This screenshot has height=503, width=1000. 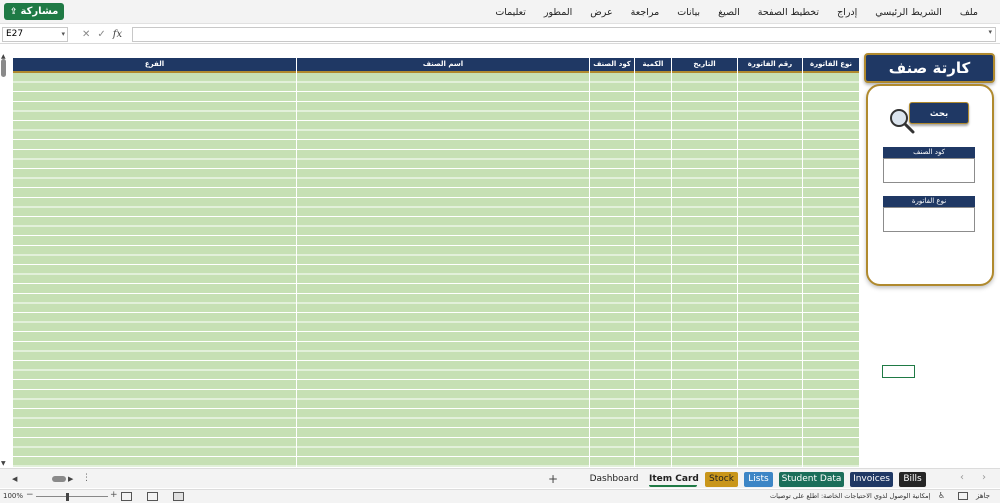 I want to click on name-box-value: E27, so click(x=15, y=34).